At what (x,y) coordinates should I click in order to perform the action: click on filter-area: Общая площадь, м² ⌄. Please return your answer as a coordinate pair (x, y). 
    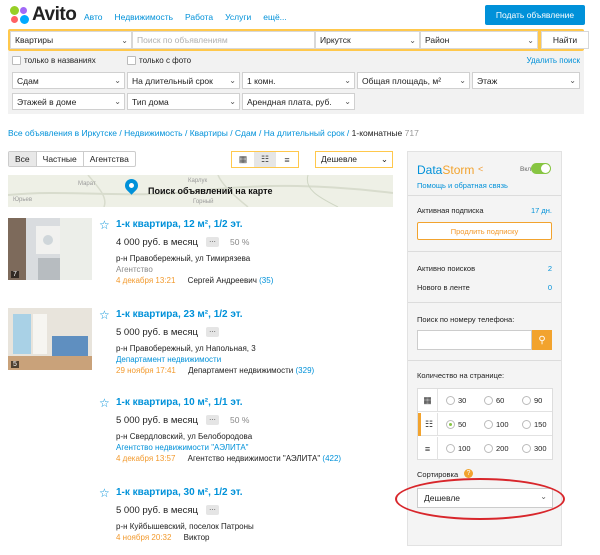
    Looking at the image, I should click on (413, 80).